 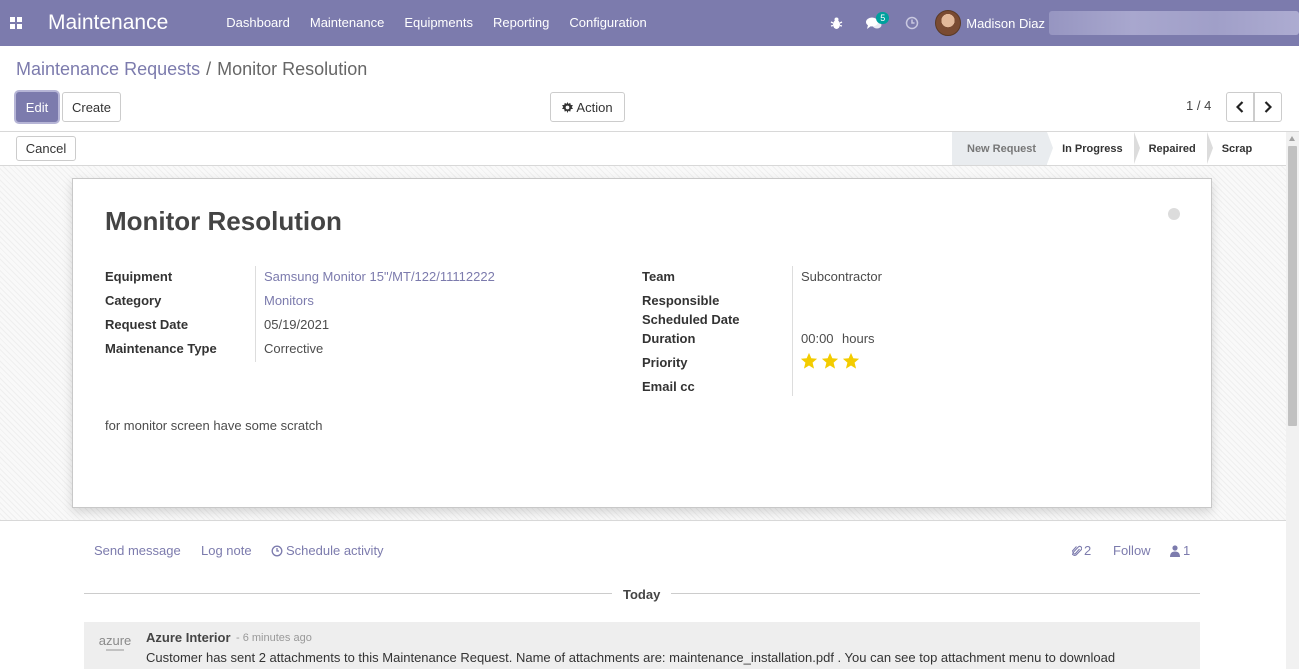 I want to click on app-name: Maintenance, so click(x=108, y=23).